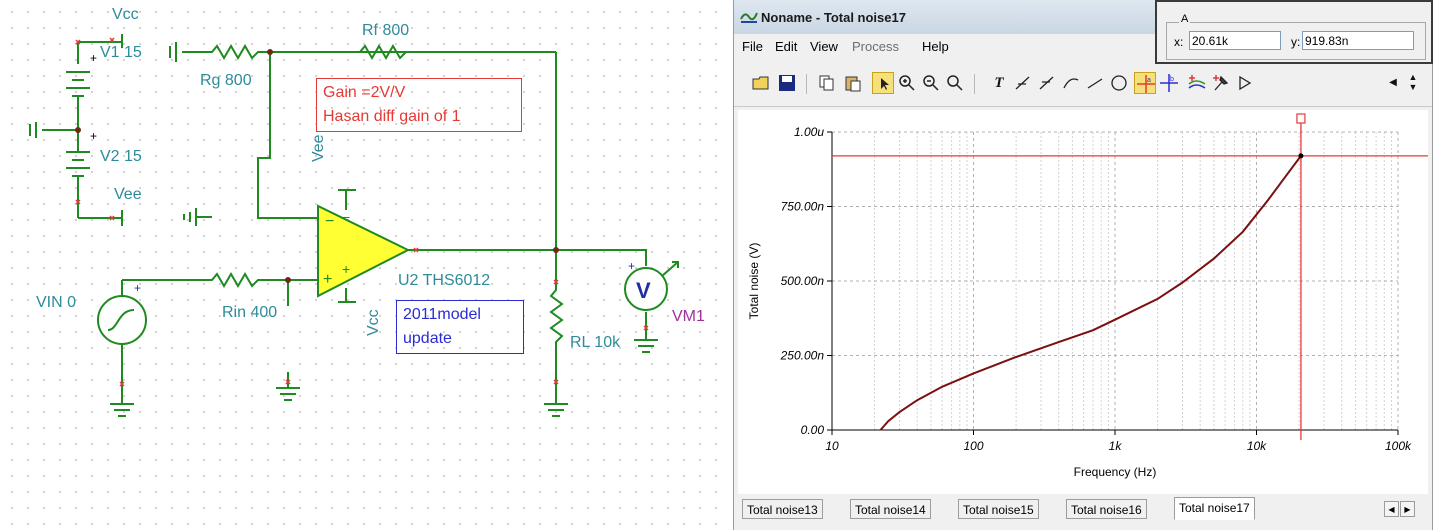  What do you see at coordinates (1197, 83) in the screenshot?
I see `add-marker-icon` at bounding box center [1197, 83].